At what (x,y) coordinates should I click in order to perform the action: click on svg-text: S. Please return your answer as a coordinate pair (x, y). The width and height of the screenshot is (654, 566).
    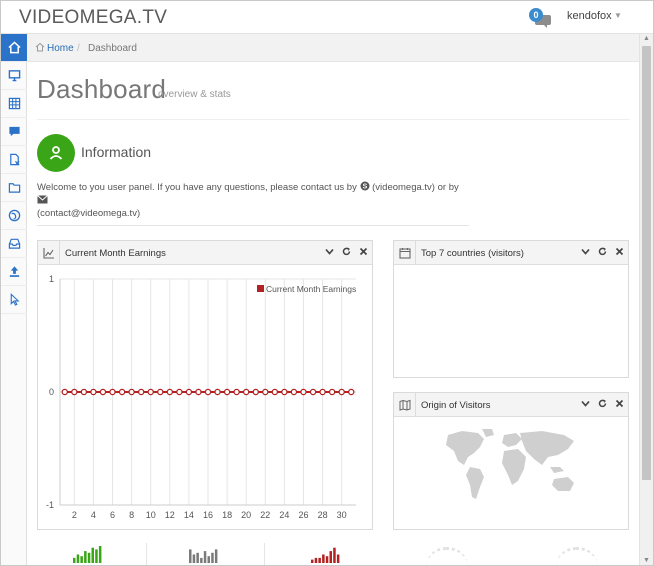
    Looking at the image, I should click on (364, 187).